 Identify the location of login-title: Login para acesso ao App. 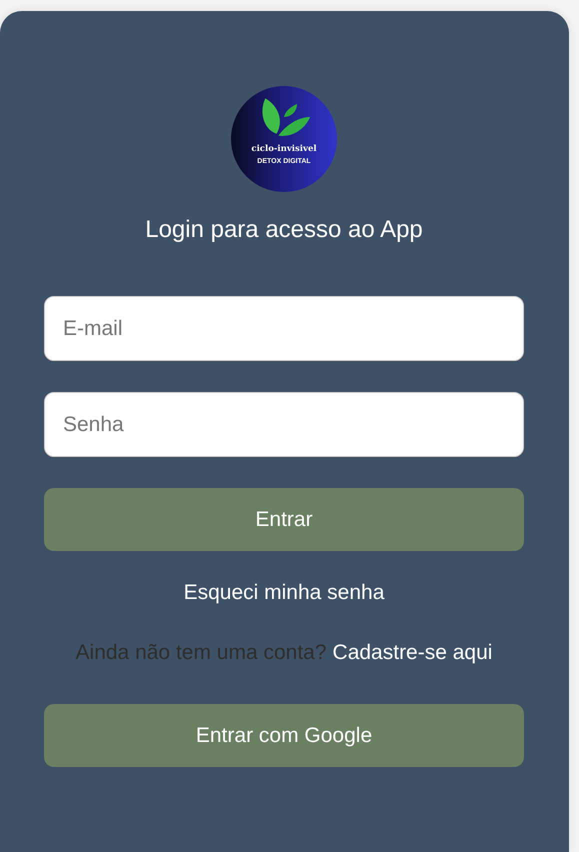
(284, 230).